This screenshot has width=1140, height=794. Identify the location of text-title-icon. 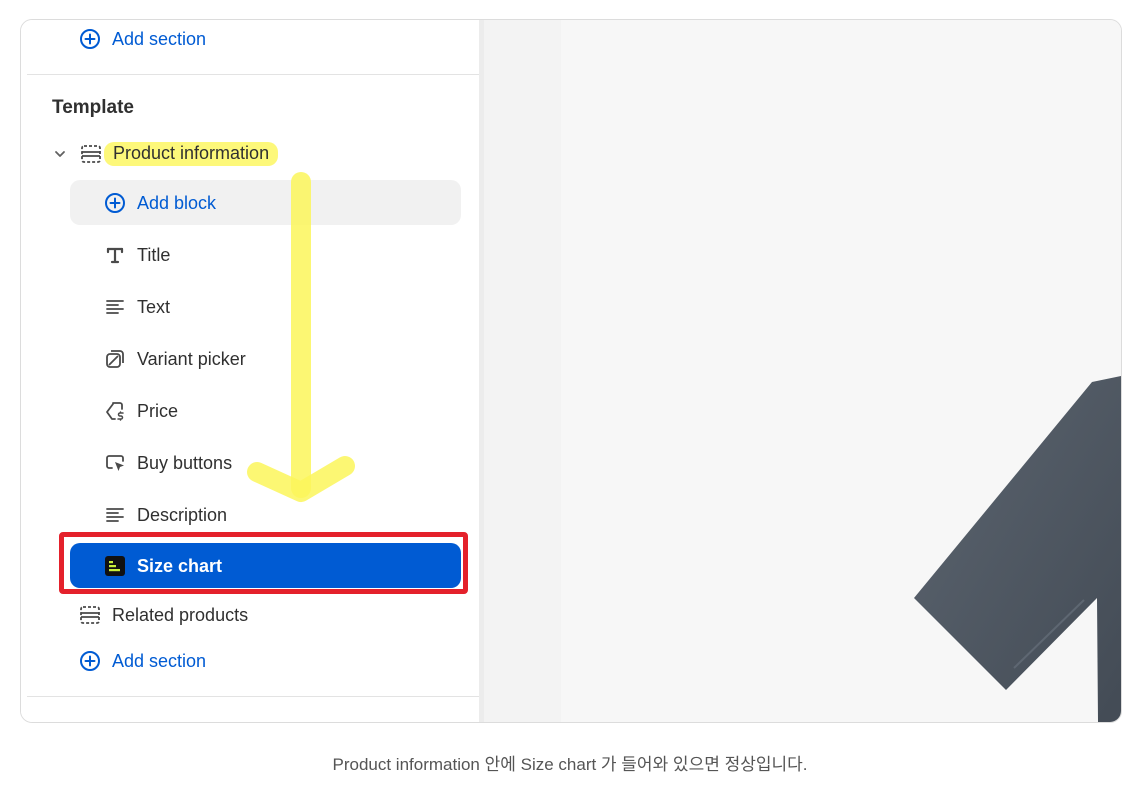
(115, 255).